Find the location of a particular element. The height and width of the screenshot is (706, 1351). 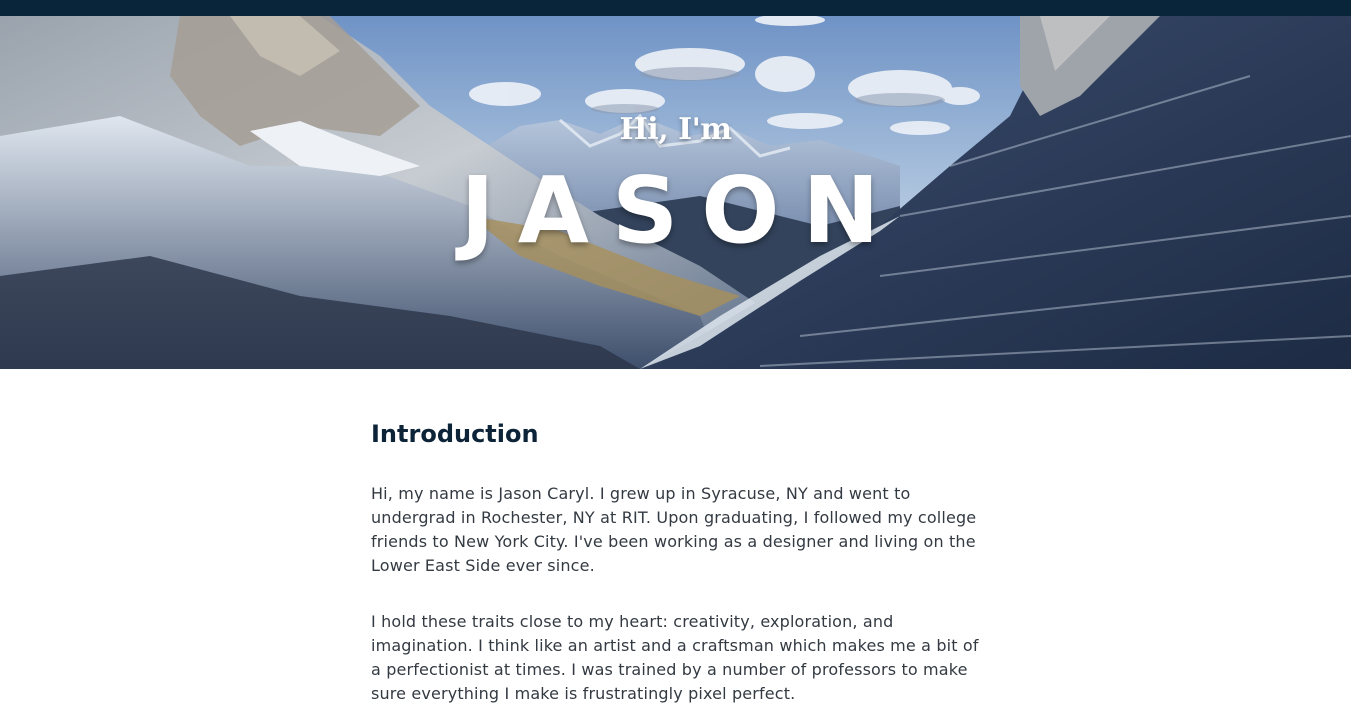

top-bar is located at coordinates (675, 8).